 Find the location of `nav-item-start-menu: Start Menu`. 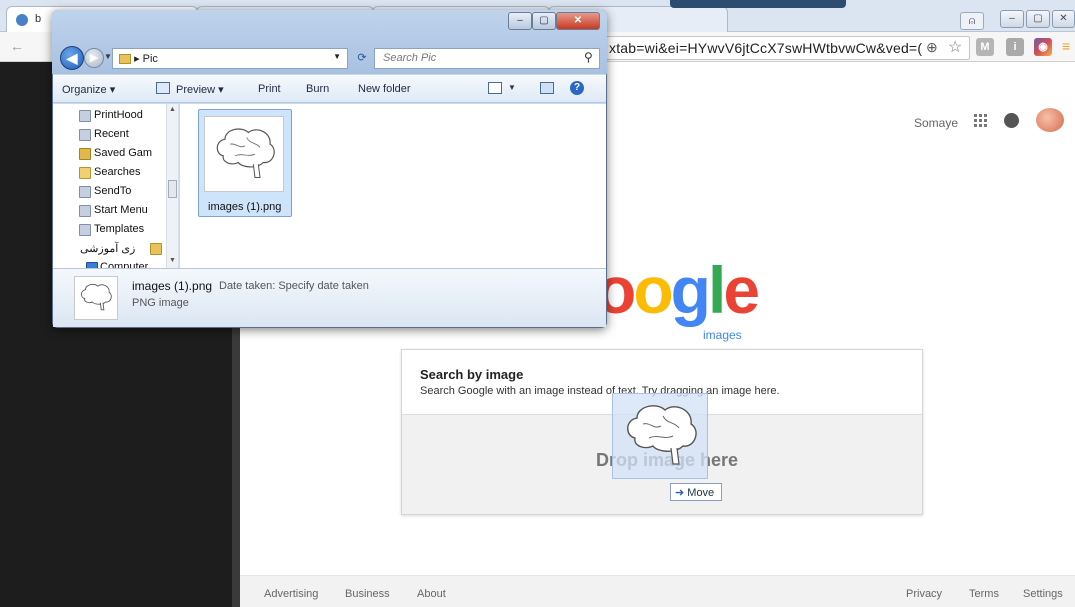

nav-item-start-menu: Start Menu is located at coordinates (121, 210).